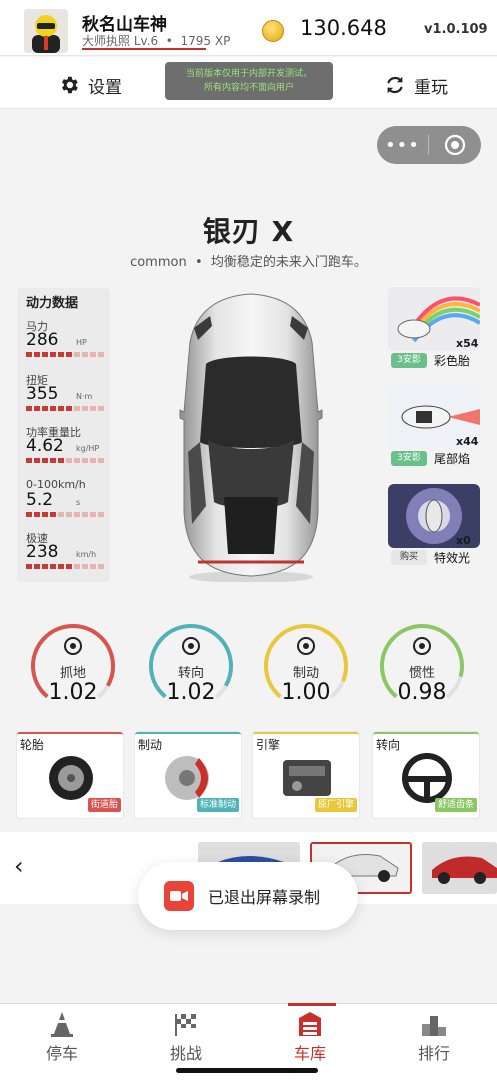 The width and height of the screenshot is (497, 1080). Describe the element at coordinates (78, 502) in the screenshot. I see `stat-unit: s` at that location.